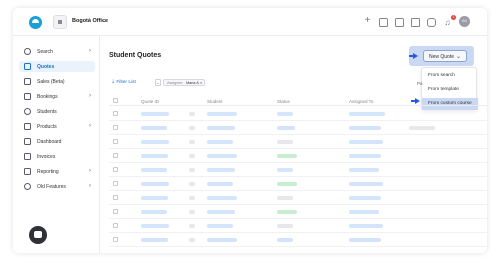 Image resolution: width=500 pixels, height=263 pixels. I want to click on sidebar-item-bookings: Bookings ›, so click(57, 96).